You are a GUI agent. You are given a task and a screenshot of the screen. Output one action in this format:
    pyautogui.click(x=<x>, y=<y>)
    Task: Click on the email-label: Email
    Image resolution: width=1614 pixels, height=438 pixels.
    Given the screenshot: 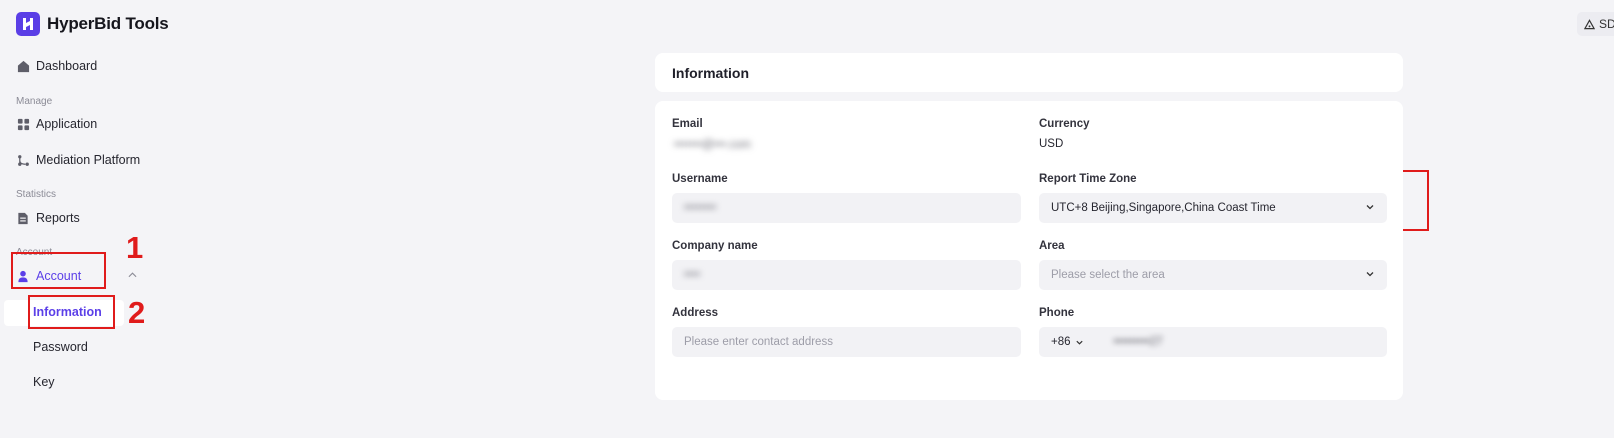 What is the action you would take?
    pyautogui.click(x=687, y=124)
    